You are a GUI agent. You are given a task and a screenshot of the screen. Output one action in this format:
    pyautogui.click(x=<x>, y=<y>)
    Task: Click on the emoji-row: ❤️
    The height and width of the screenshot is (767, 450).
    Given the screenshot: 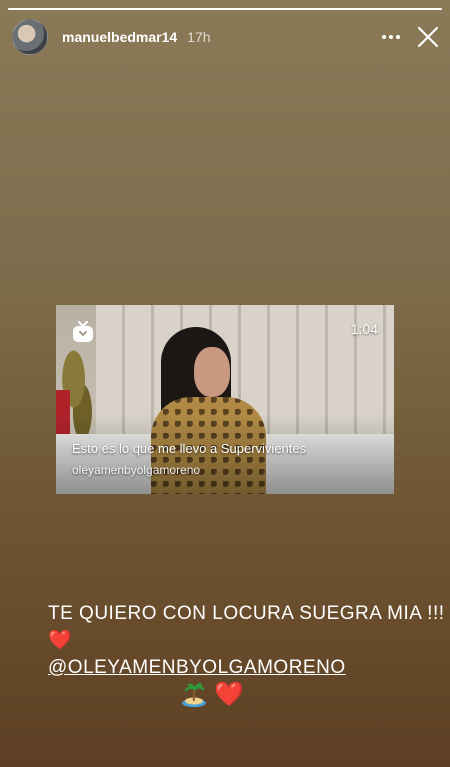 What is the action you would take?
    pyautogui.click(x=212, y=694)
    